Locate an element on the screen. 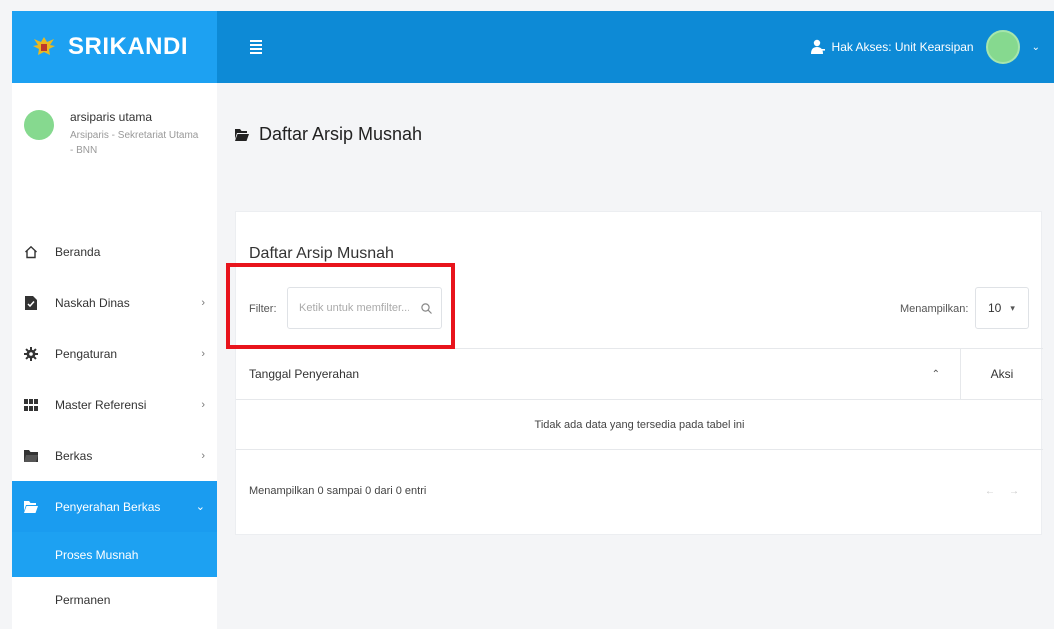 Image resolution: width=1054 pixels, height=629 pixels. filter-field is located at coordinates (364, 308).